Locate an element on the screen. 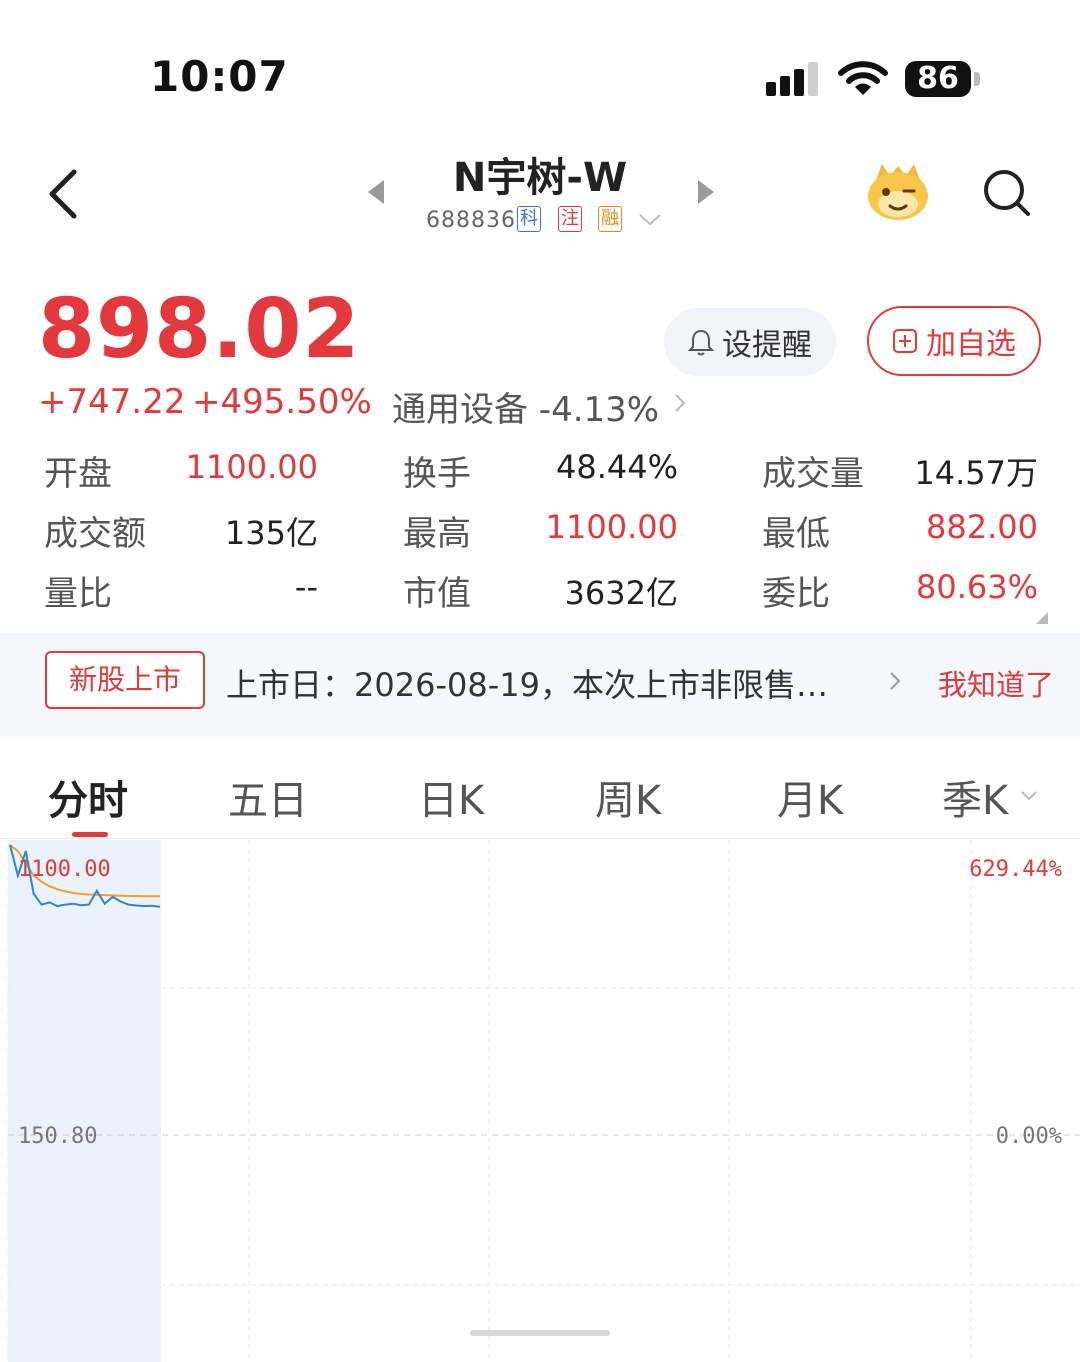  stat-value-volume-ratio: -- is located at coordinates (306, 587).